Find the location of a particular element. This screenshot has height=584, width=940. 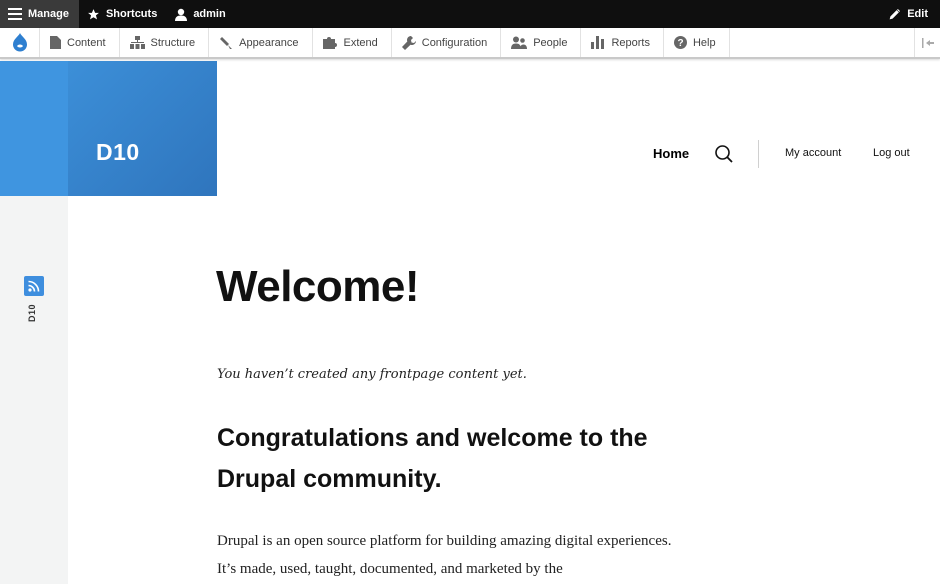

pencil-icon is located at coordinates (895, 13).